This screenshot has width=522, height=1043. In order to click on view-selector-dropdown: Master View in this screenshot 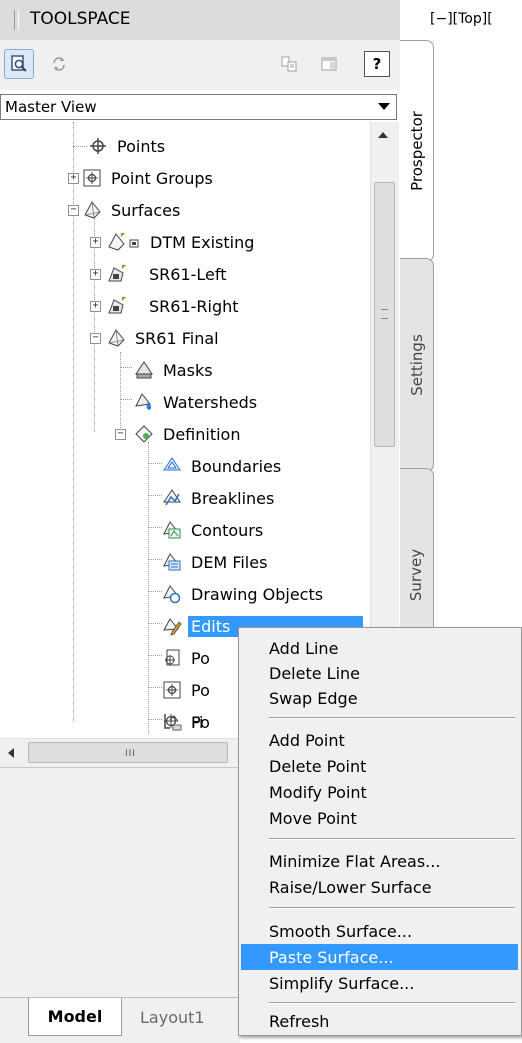, I will do `click(198, 107)`.